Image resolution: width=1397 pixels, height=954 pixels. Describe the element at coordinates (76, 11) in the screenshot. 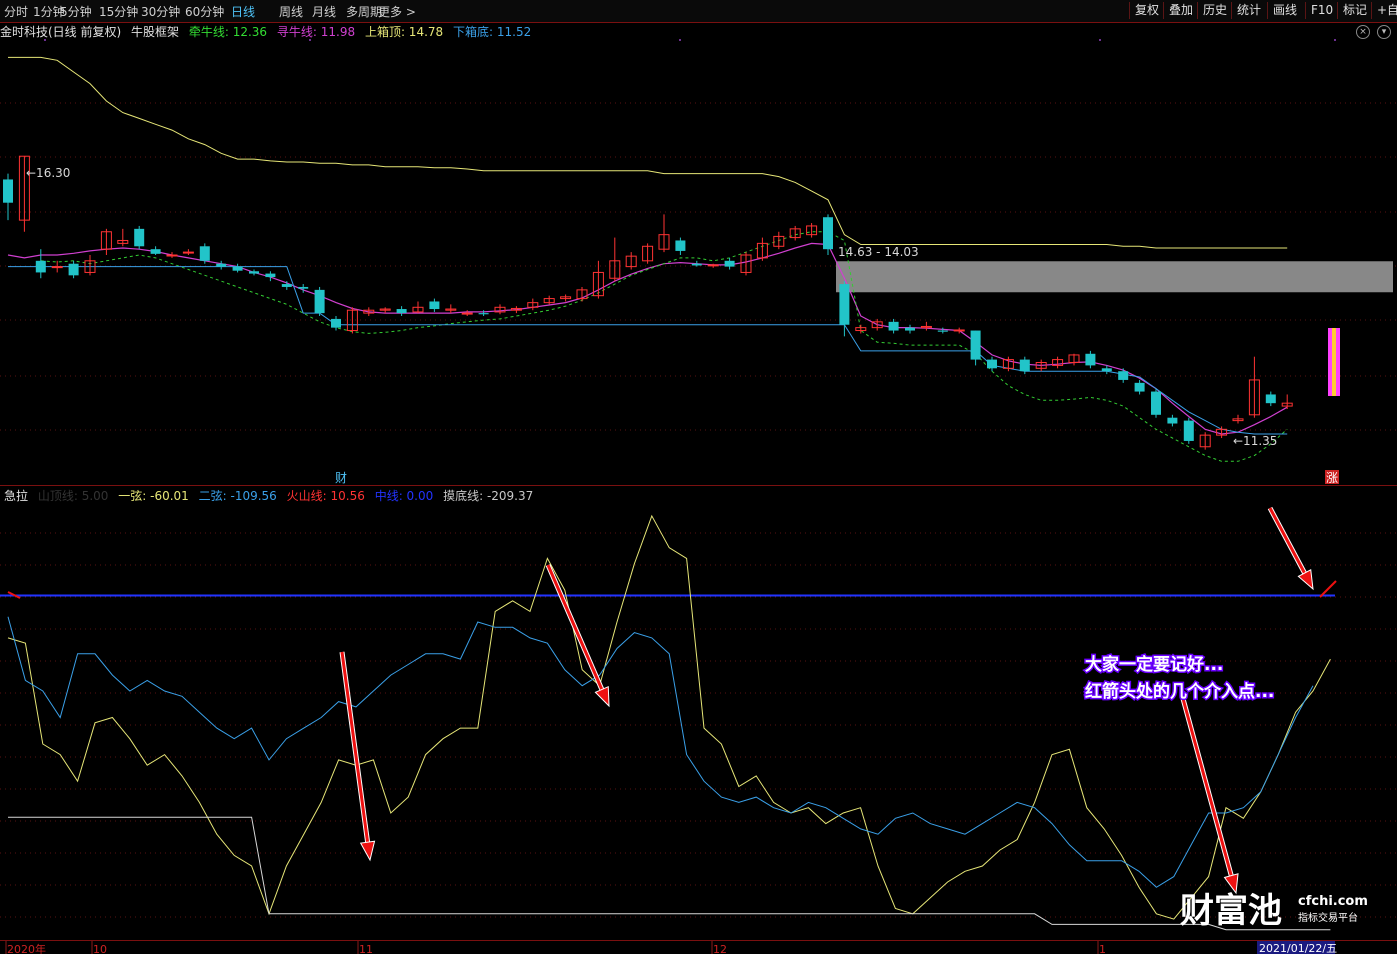

I see `period-tab: 5分钟` at that location.